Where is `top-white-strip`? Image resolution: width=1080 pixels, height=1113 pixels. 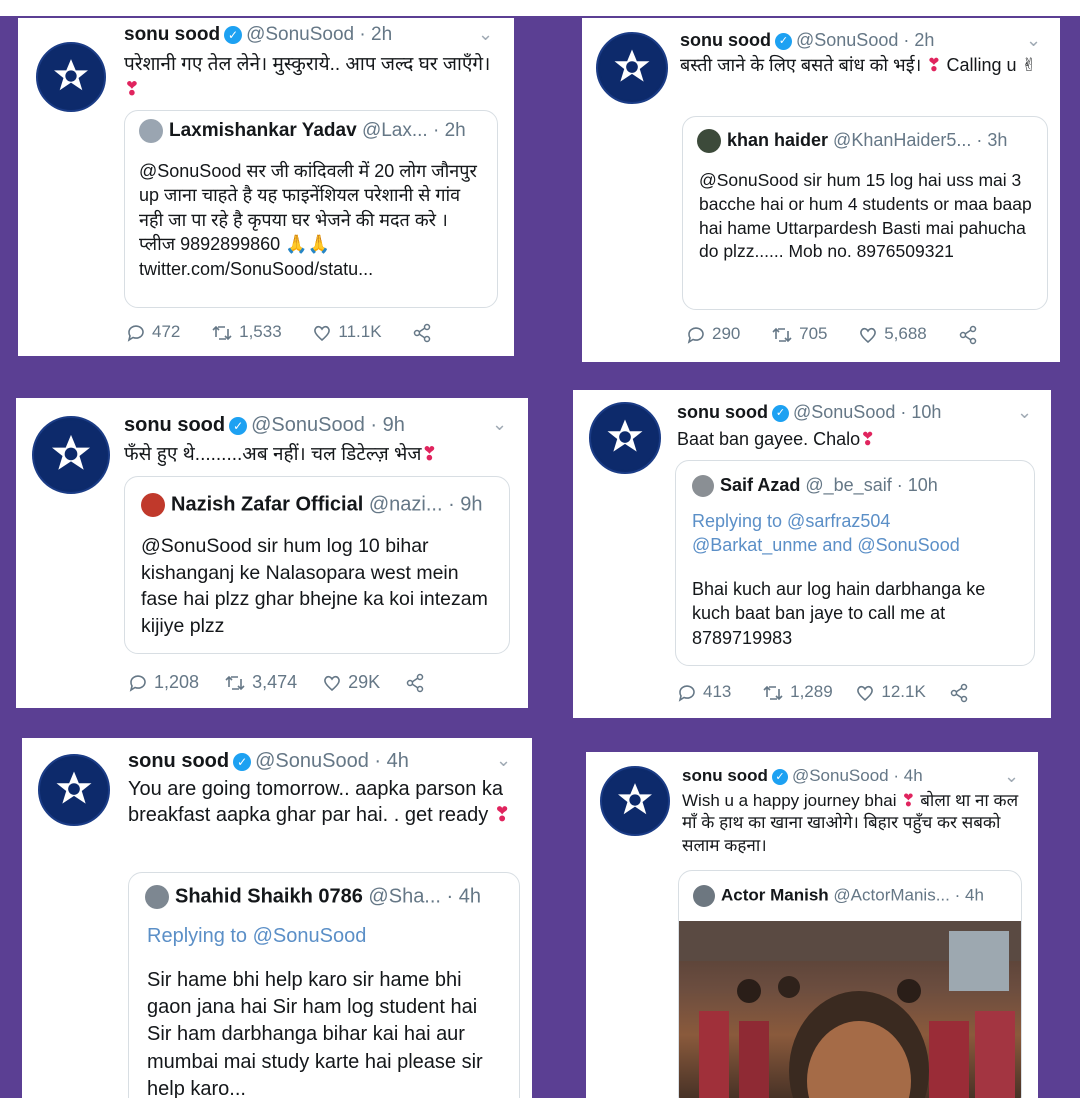
top-white-strip is located at coordinates (540, 8).